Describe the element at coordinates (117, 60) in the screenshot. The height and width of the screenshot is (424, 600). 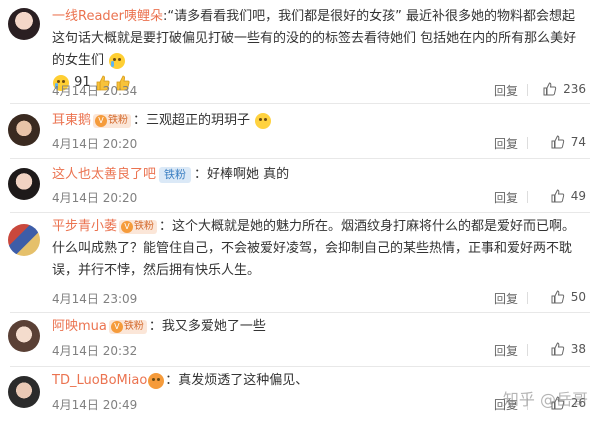
I see `crying-emoji-icon` at that location.